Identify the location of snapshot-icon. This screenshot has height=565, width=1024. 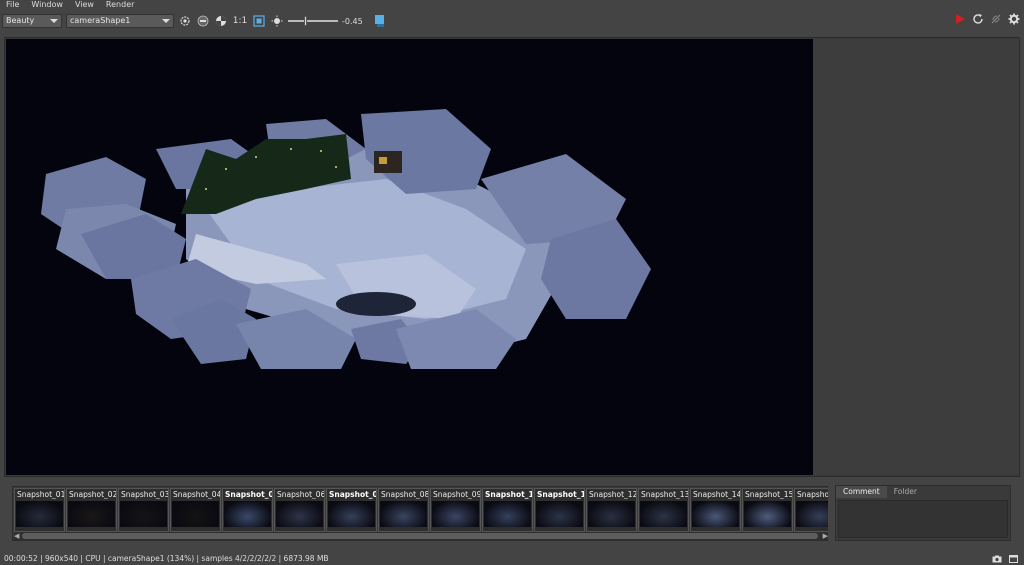
(380, 21).